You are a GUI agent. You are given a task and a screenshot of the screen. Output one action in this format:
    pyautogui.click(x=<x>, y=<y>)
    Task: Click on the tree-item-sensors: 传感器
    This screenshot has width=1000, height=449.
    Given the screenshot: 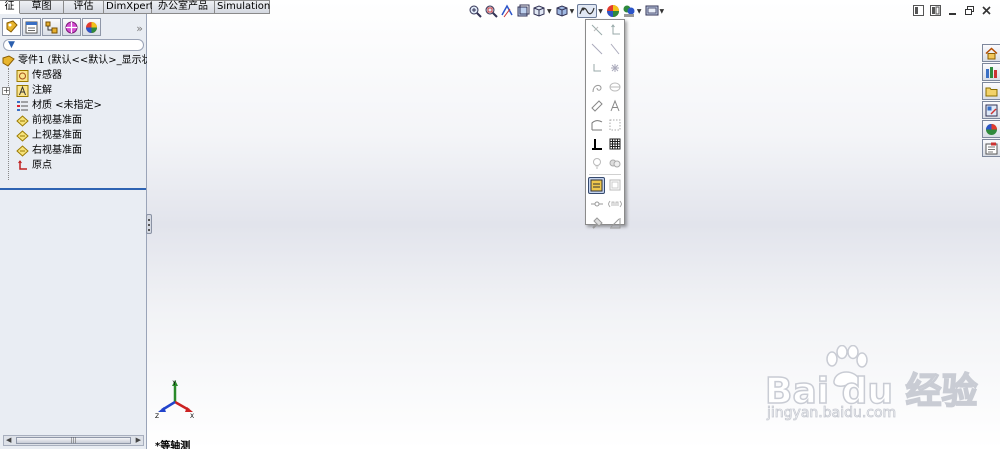 What is the action you would take?
    pyautogui.click(x=73, y=75)
    